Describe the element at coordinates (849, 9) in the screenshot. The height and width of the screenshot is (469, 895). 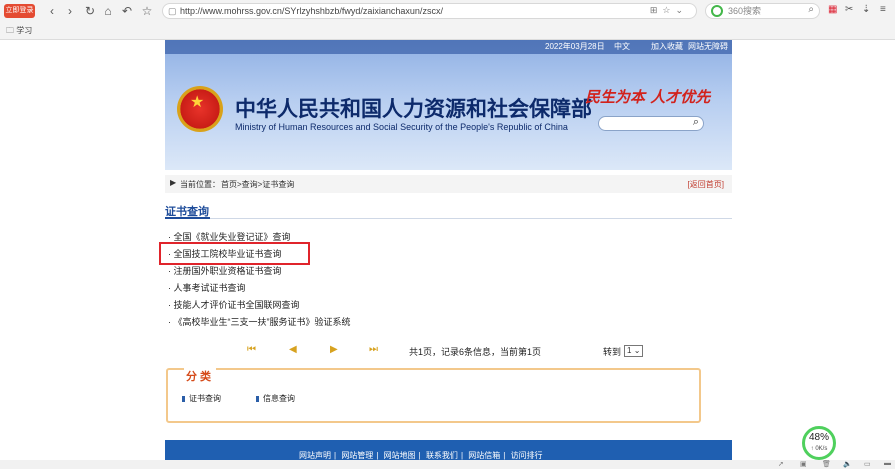
I see `scissors-icon: ✂` at that location.